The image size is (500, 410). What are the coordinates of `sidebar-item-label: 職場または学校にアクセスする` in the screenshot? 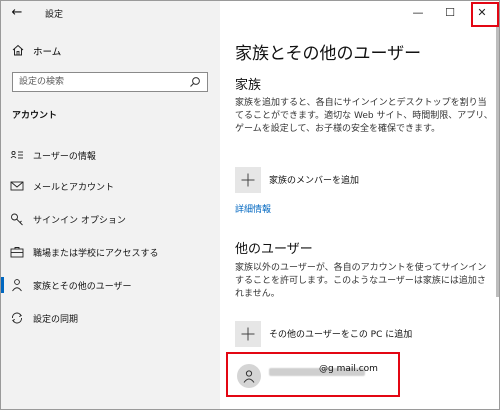 It's located at (96, 254).